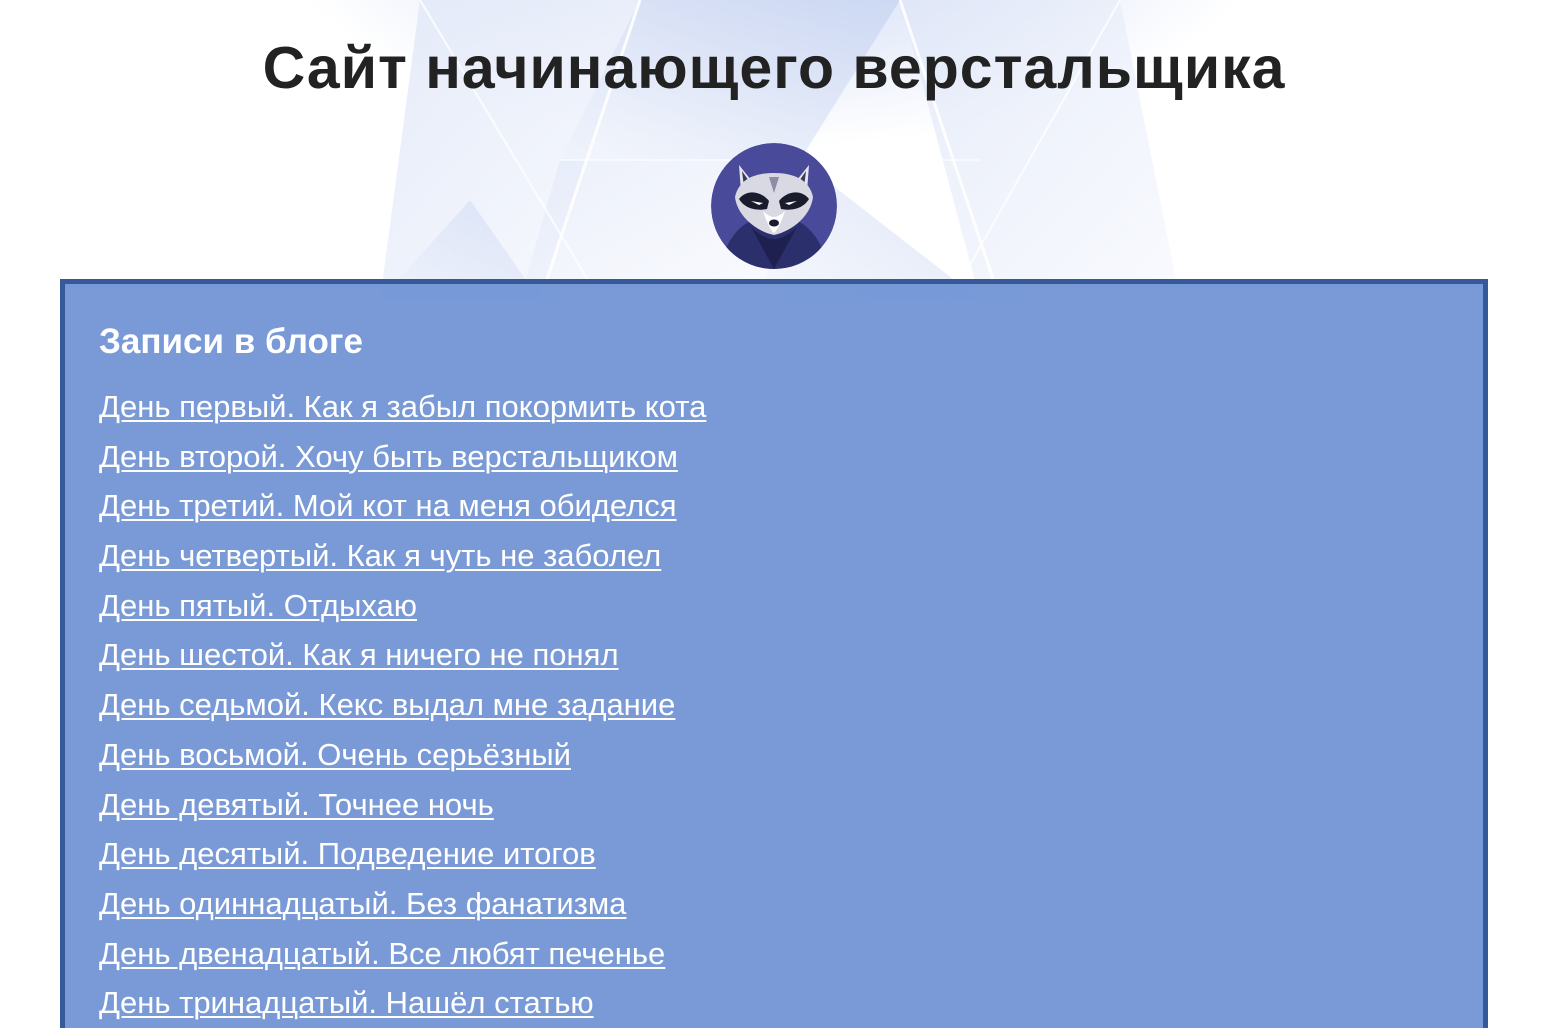 This screenshot has width=1548, height=1028. I want to click on blog-post-link: День первый. Как я забыл покормить кота, so click(402, 406).